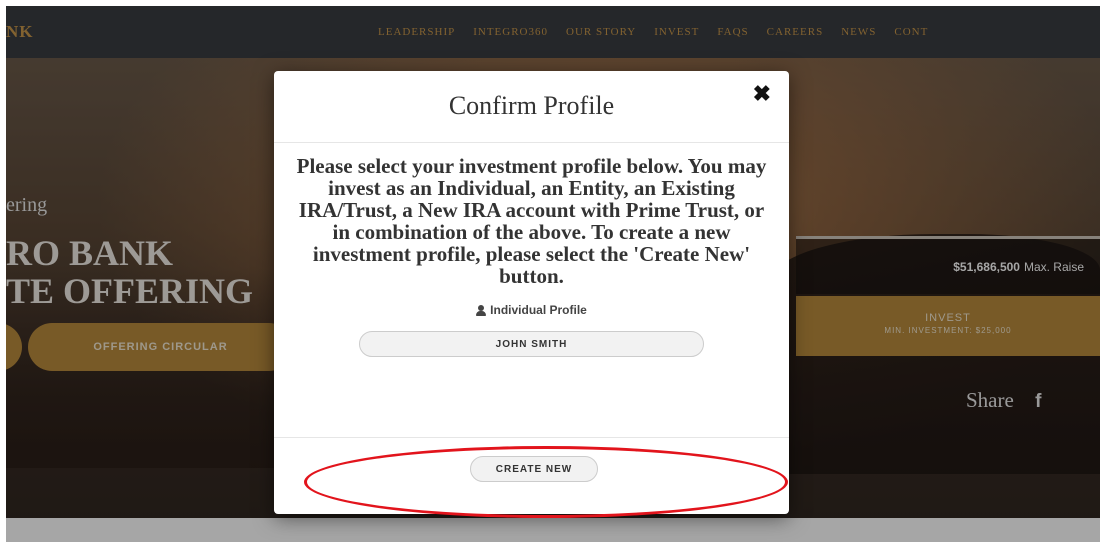 This screenshot has height=542, width=1100. Describe the element at coordinates (546, 482) in the screenshot. I see `annotation-highlight-ellipse` at that location.